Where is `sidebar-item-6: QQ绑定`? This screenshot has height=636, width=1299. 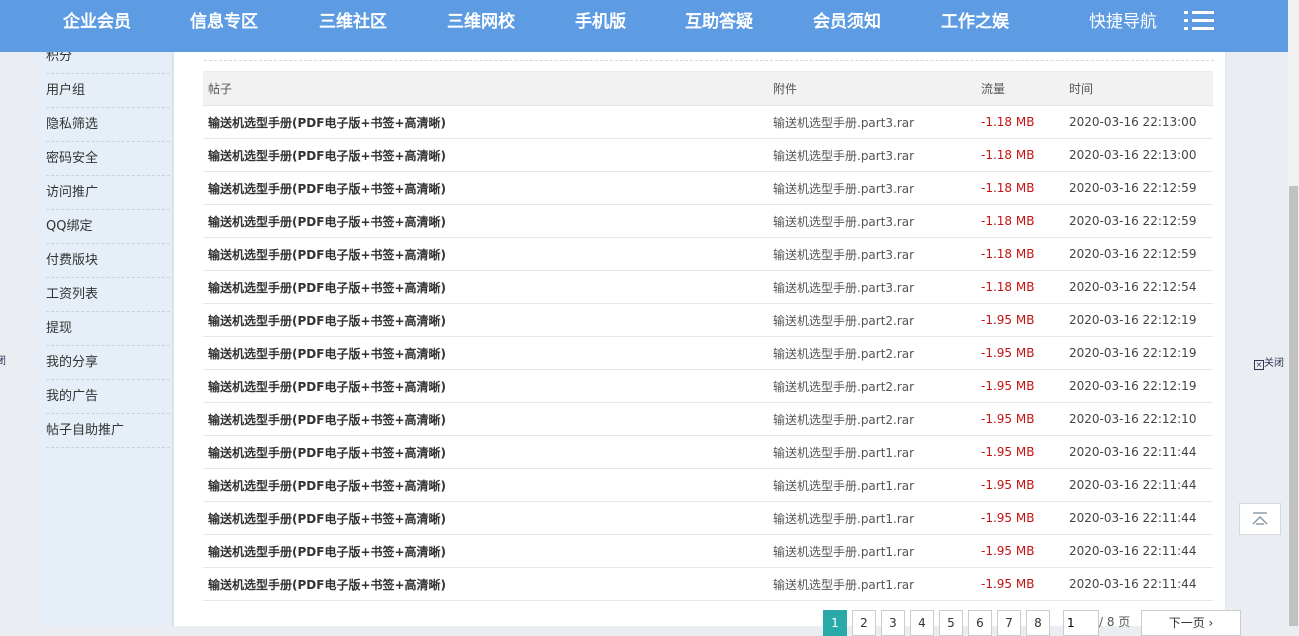
sidebar-item-6: QQ绑定 is located at coordinates (108, 227).